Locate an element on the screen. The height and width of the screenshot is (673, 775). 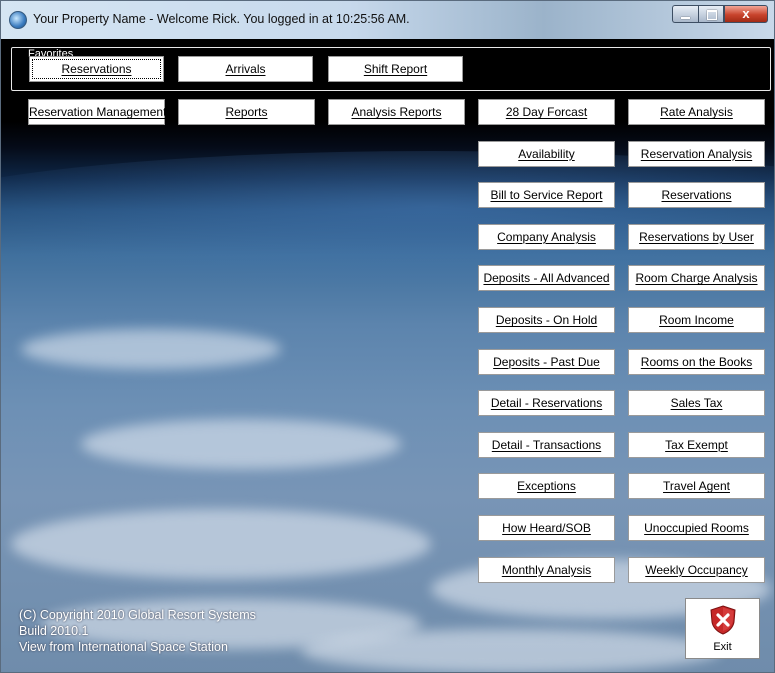
maximize-icon is located at coordinates (712, 15).